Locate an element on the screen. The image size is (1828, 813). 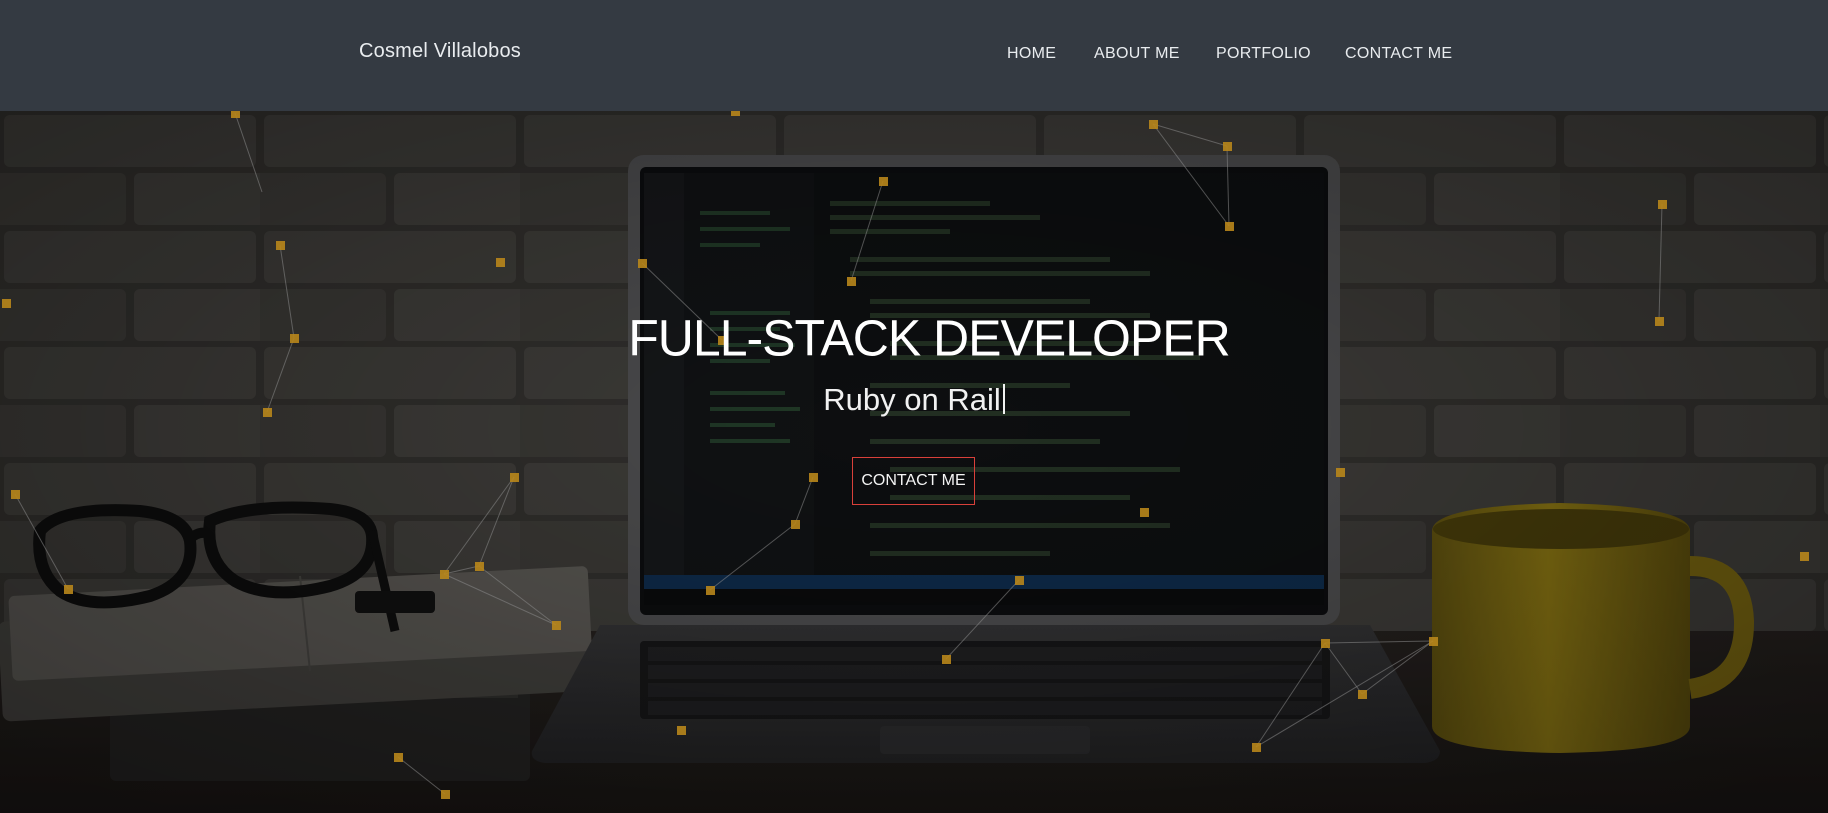
nav-links: HOME ABOUT ME PORTFOLIO CONTACT ME is located at coordinates (914, 56).